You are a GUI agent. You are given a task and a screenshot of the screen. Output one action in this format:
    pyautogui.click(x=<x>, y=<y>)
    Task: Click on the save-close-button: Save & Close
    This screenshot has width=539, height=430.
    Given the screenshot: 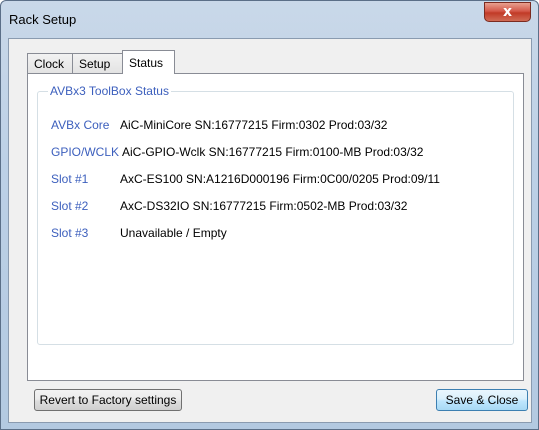 What is the action you would take?
    pyautogui.click(x=482, y=400)
    